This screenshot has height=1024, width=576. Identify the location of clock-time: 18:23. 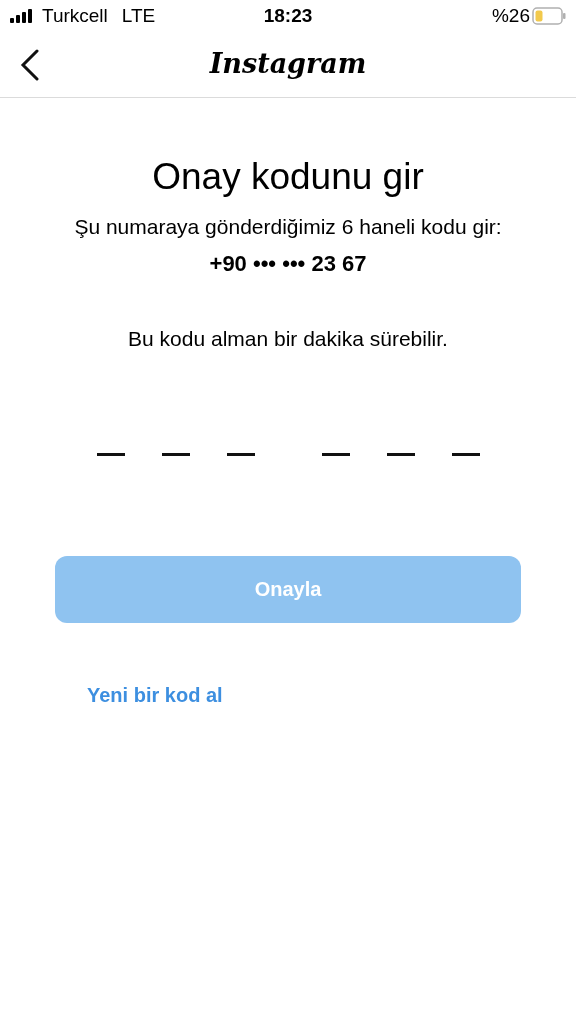
(288, 15).